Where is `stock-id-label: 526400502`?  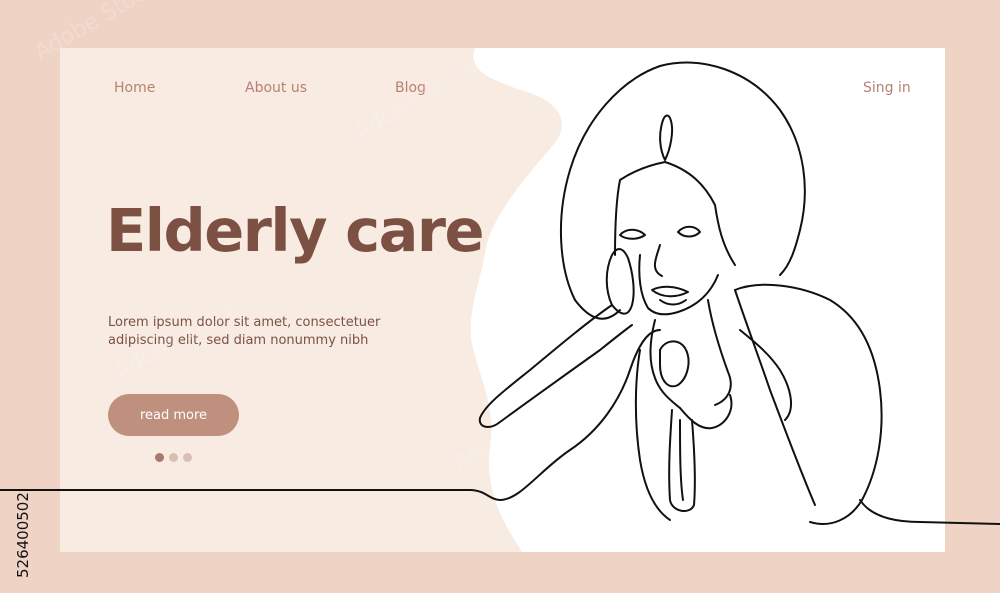
stock-id-label: 526400502 is located at coordinates (23, 535).